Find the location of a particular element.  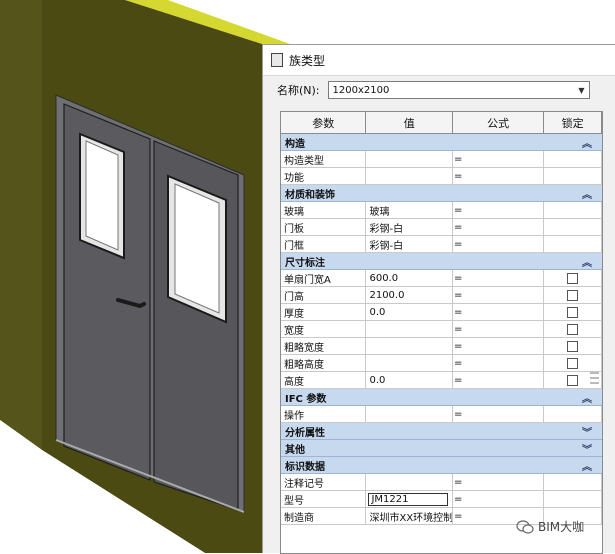

group-header: 尺寸标注 ︽ is located at coordinates (441, 261).